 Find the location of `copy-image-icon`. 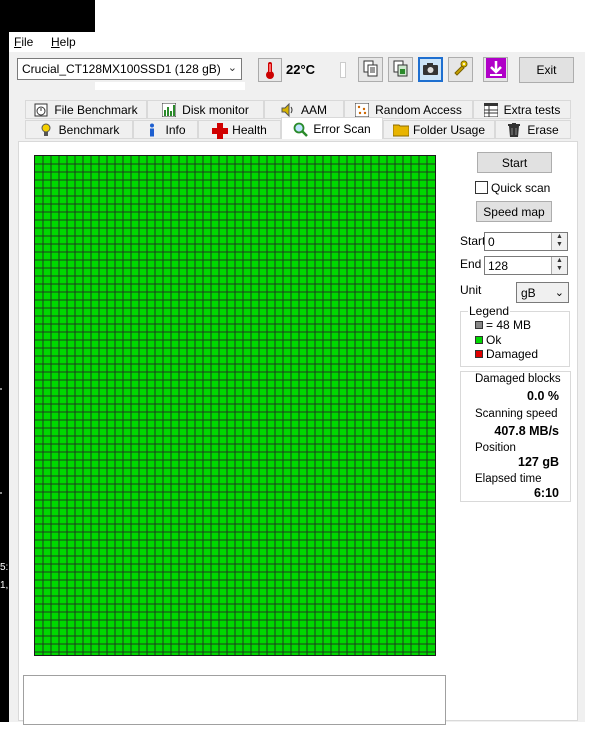

copy-image-icon is located at coordinates (400, 70).